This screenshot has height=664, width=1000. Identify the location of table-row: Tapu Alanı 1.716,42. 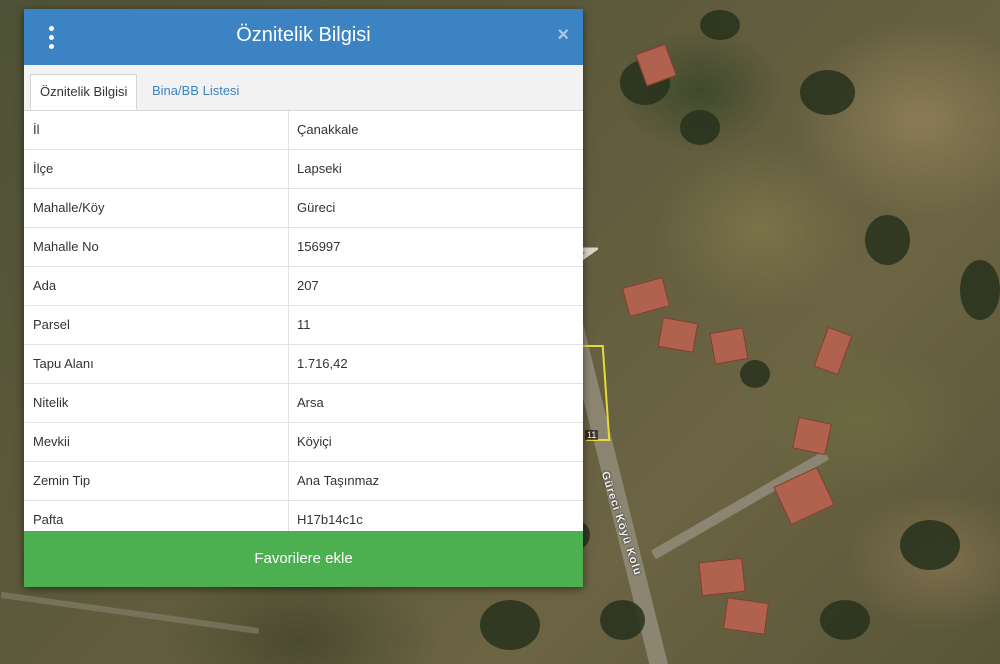
(303, 364).